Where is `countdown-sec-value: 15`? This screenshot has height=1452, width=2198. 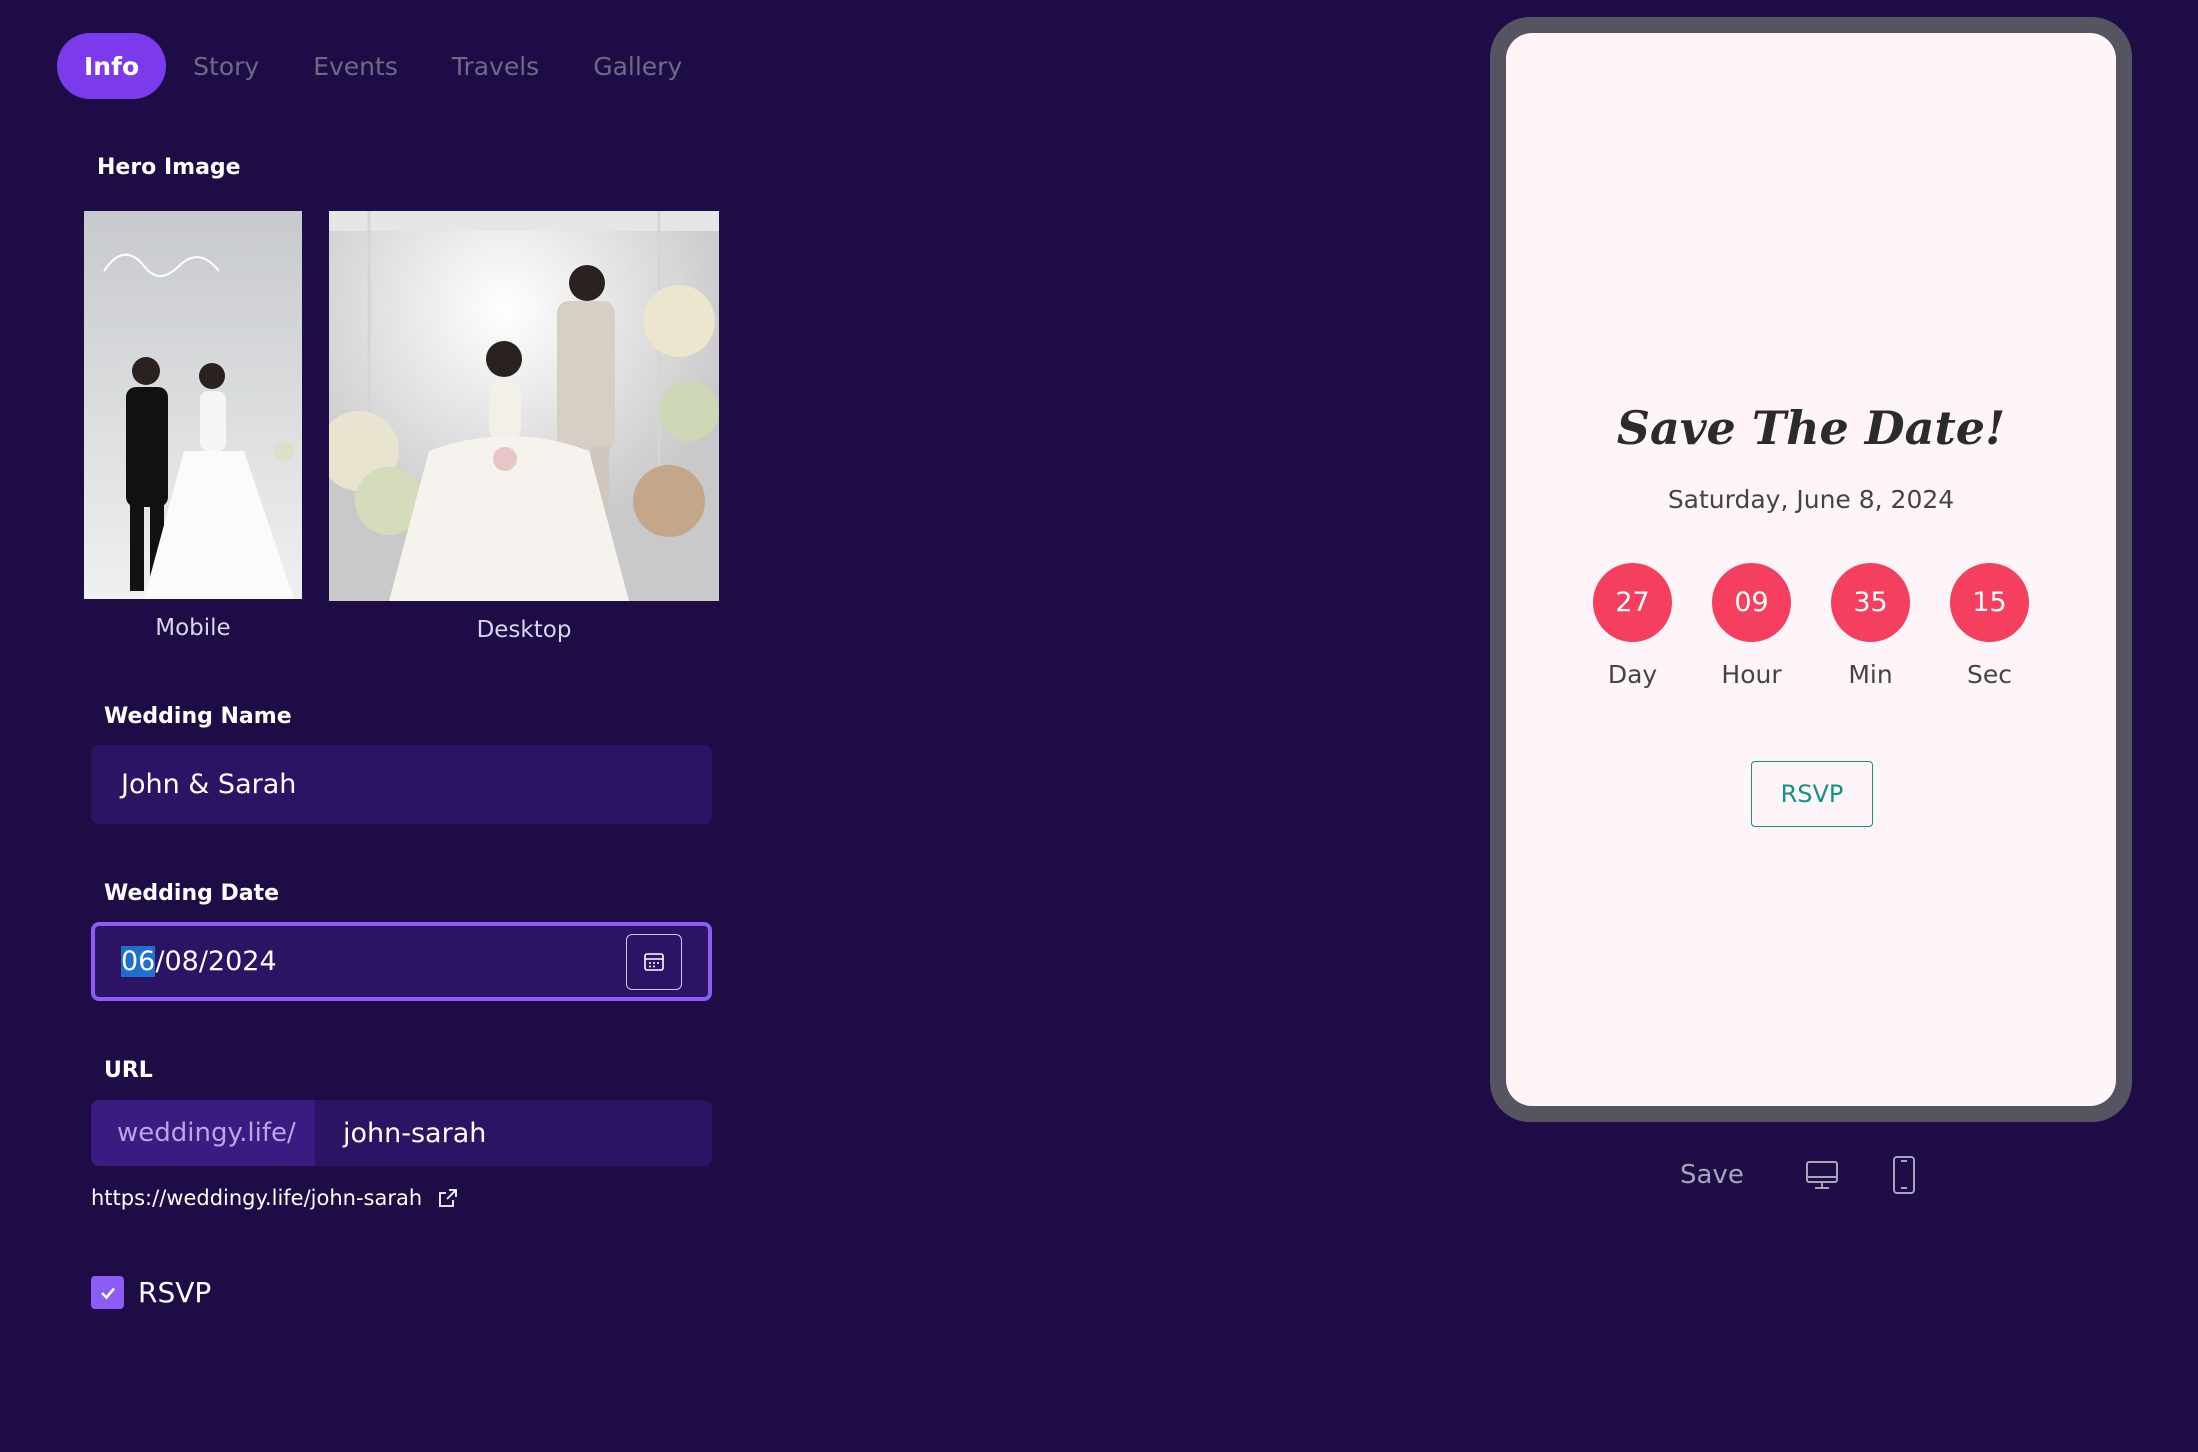 countdown-sec-value: 15 is located at coordinates (1989, 602).